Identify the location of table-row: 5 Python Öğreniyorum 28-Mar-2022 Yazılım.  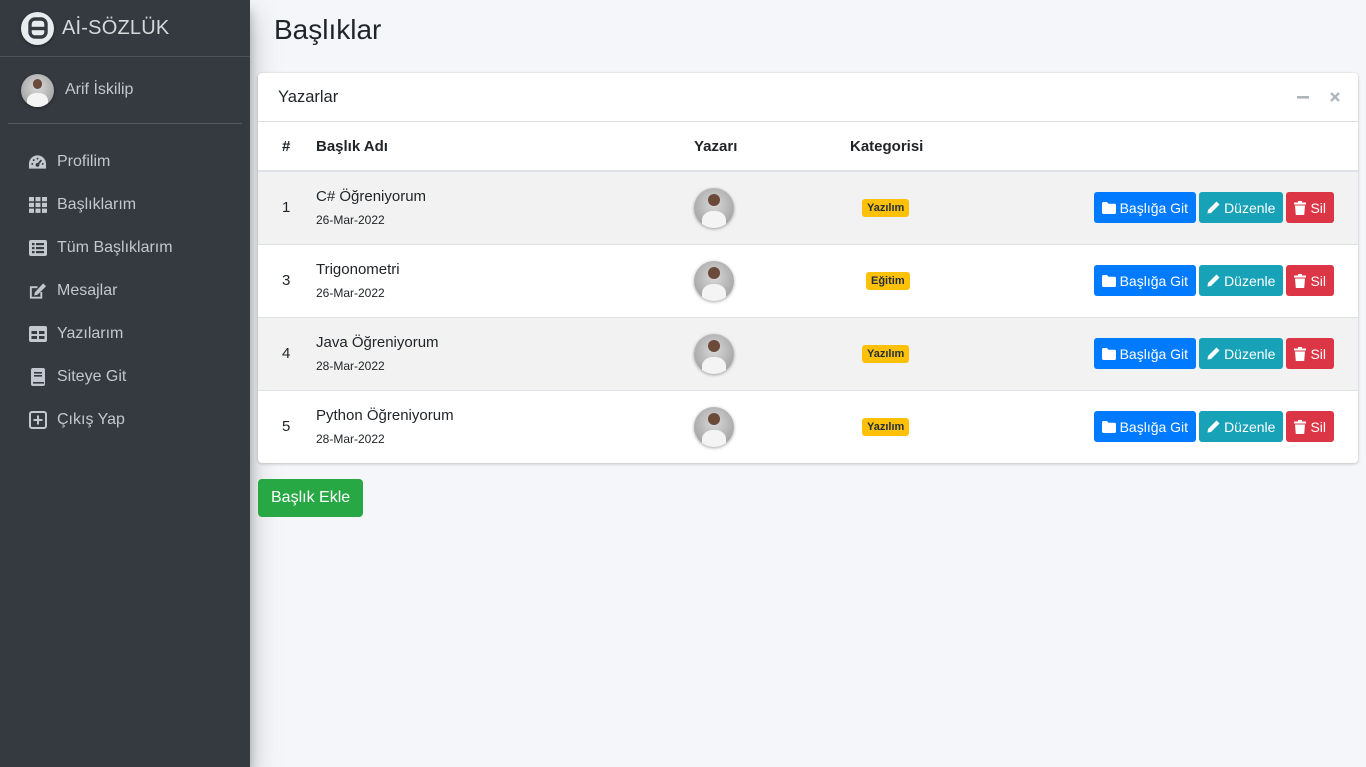
(808, 426).